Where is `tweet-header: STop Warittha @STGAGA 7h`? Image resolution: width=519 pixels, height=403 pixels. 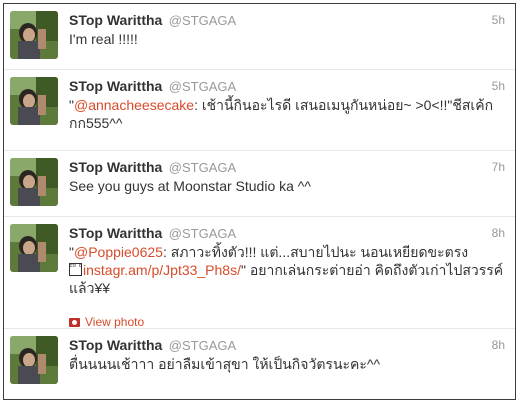
tweet-header: STop Warittha @STGAGA 7h is located at coordinates (287, 168).